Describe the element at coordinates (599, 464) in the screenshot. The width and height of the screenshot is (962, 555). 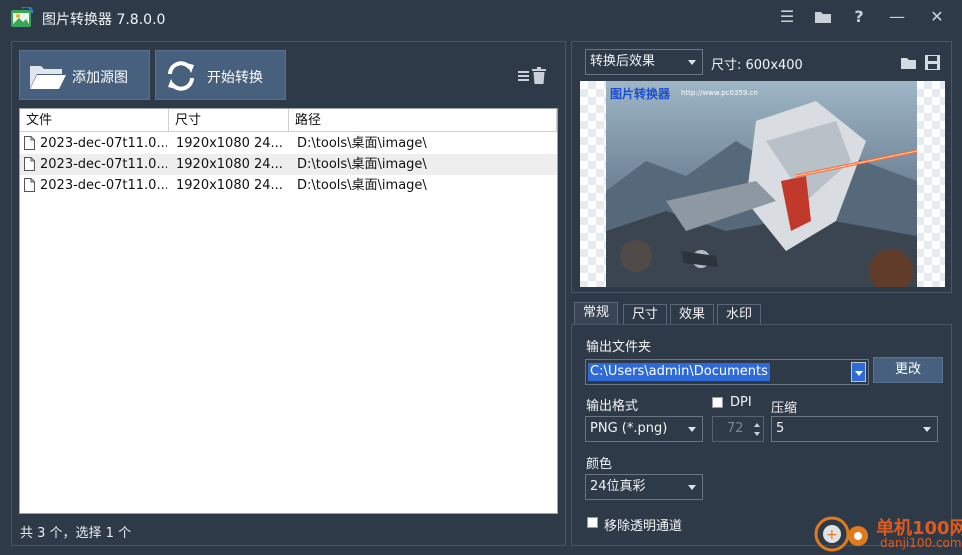
I see `color-label: 颜色` at that location.